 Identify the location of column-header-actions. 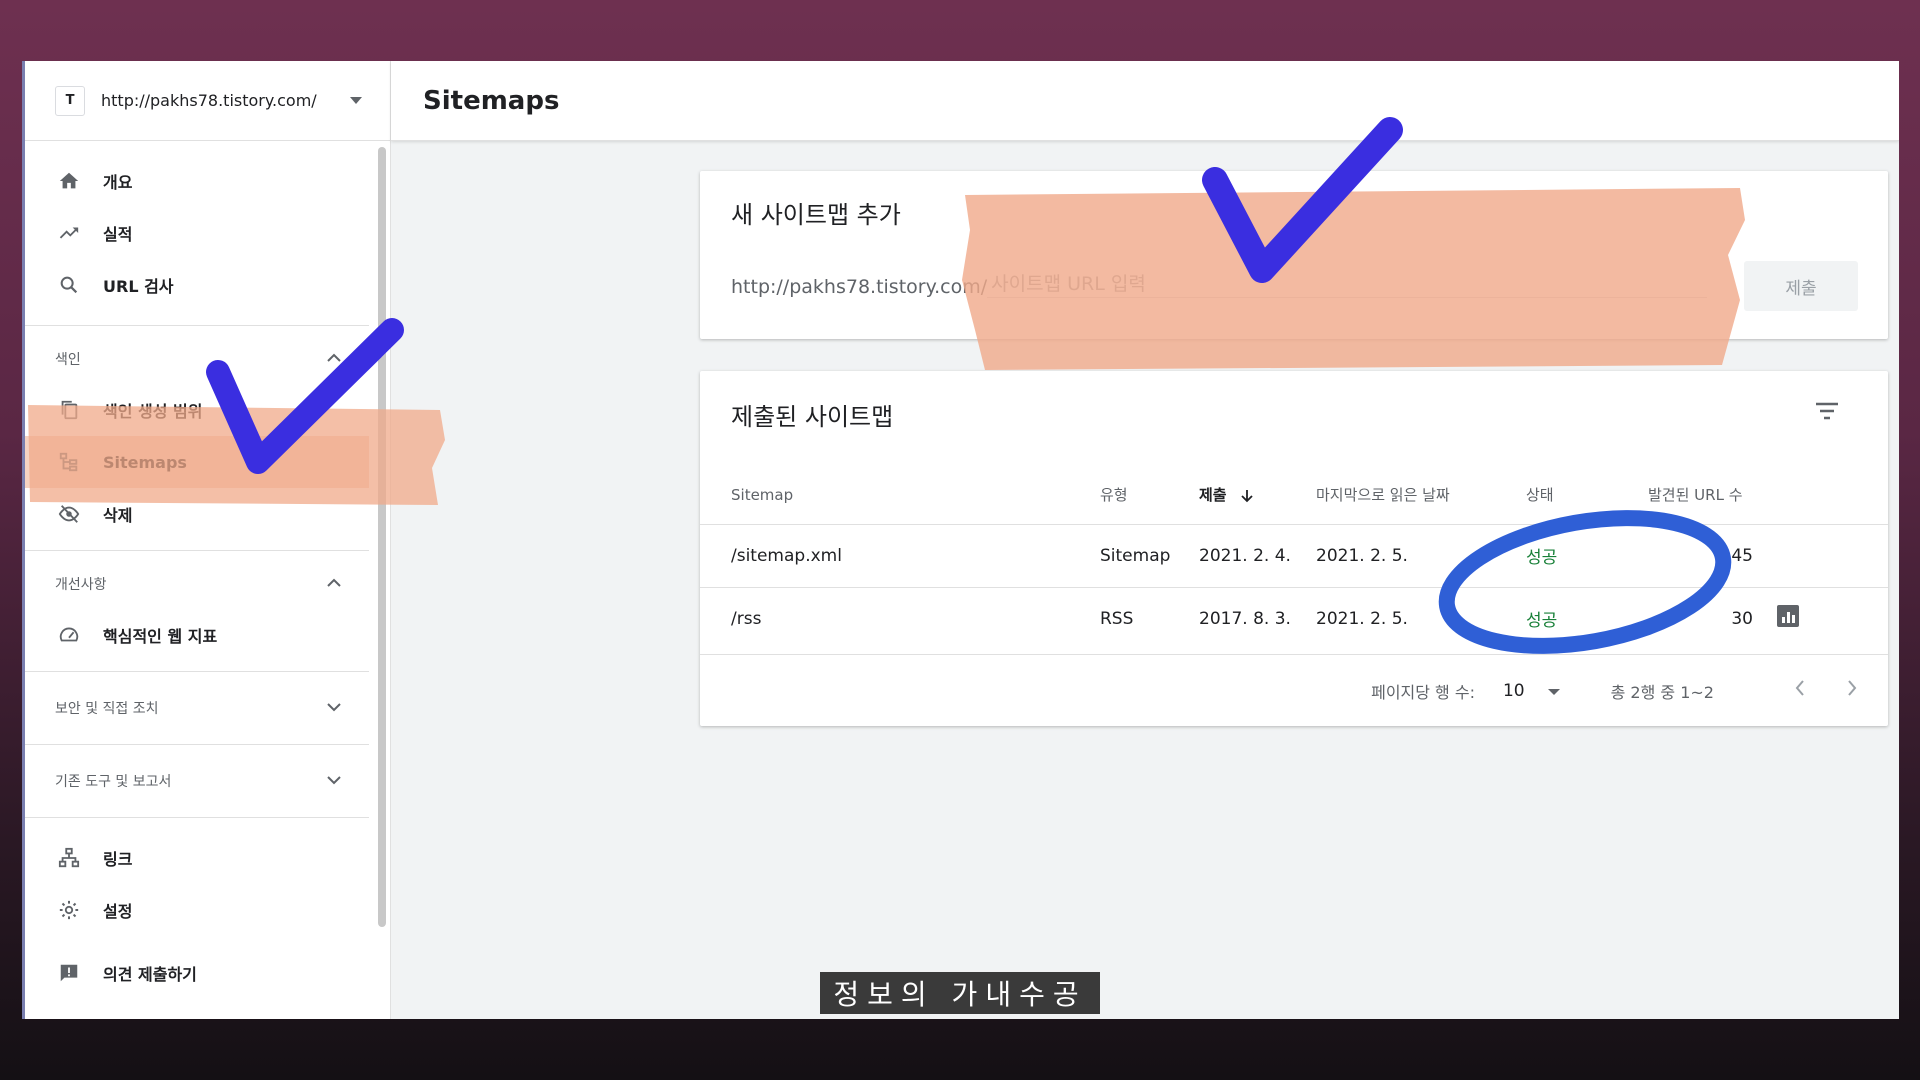
(1832, 495).